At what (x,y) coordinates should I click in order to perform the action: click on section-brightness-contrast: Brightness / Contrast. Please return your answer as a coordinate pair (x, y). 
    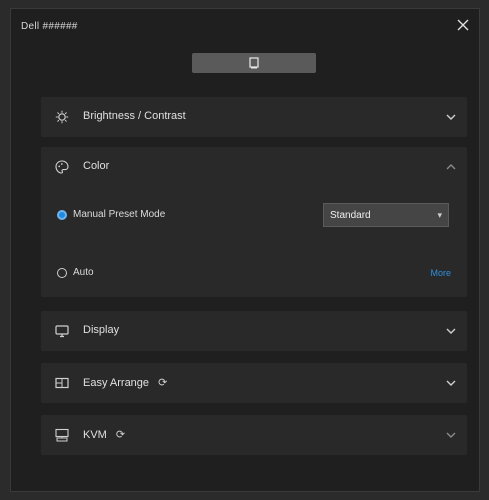
    Looking at the image, I should click on (254, 117).